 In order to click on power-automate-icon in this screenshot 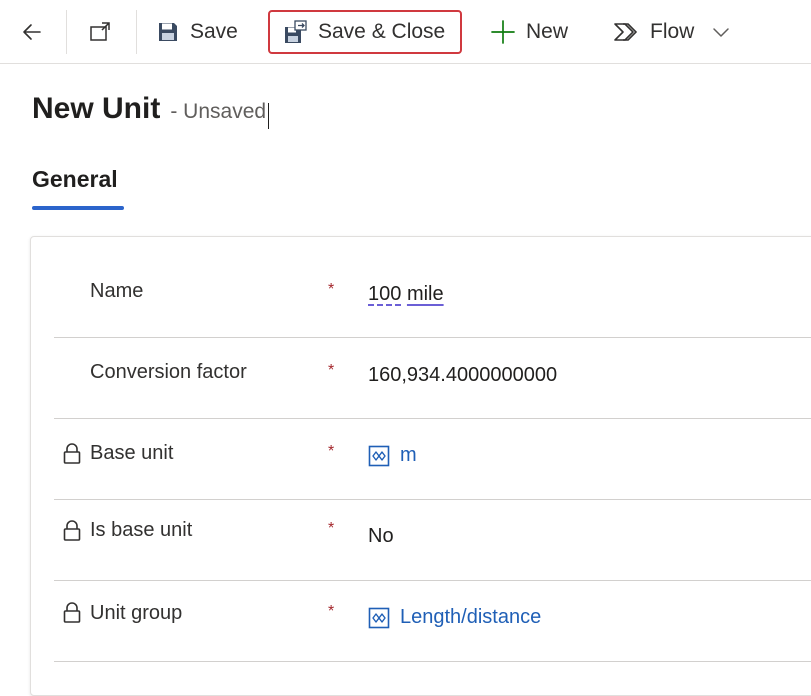, I will do `click(625, 32)`.